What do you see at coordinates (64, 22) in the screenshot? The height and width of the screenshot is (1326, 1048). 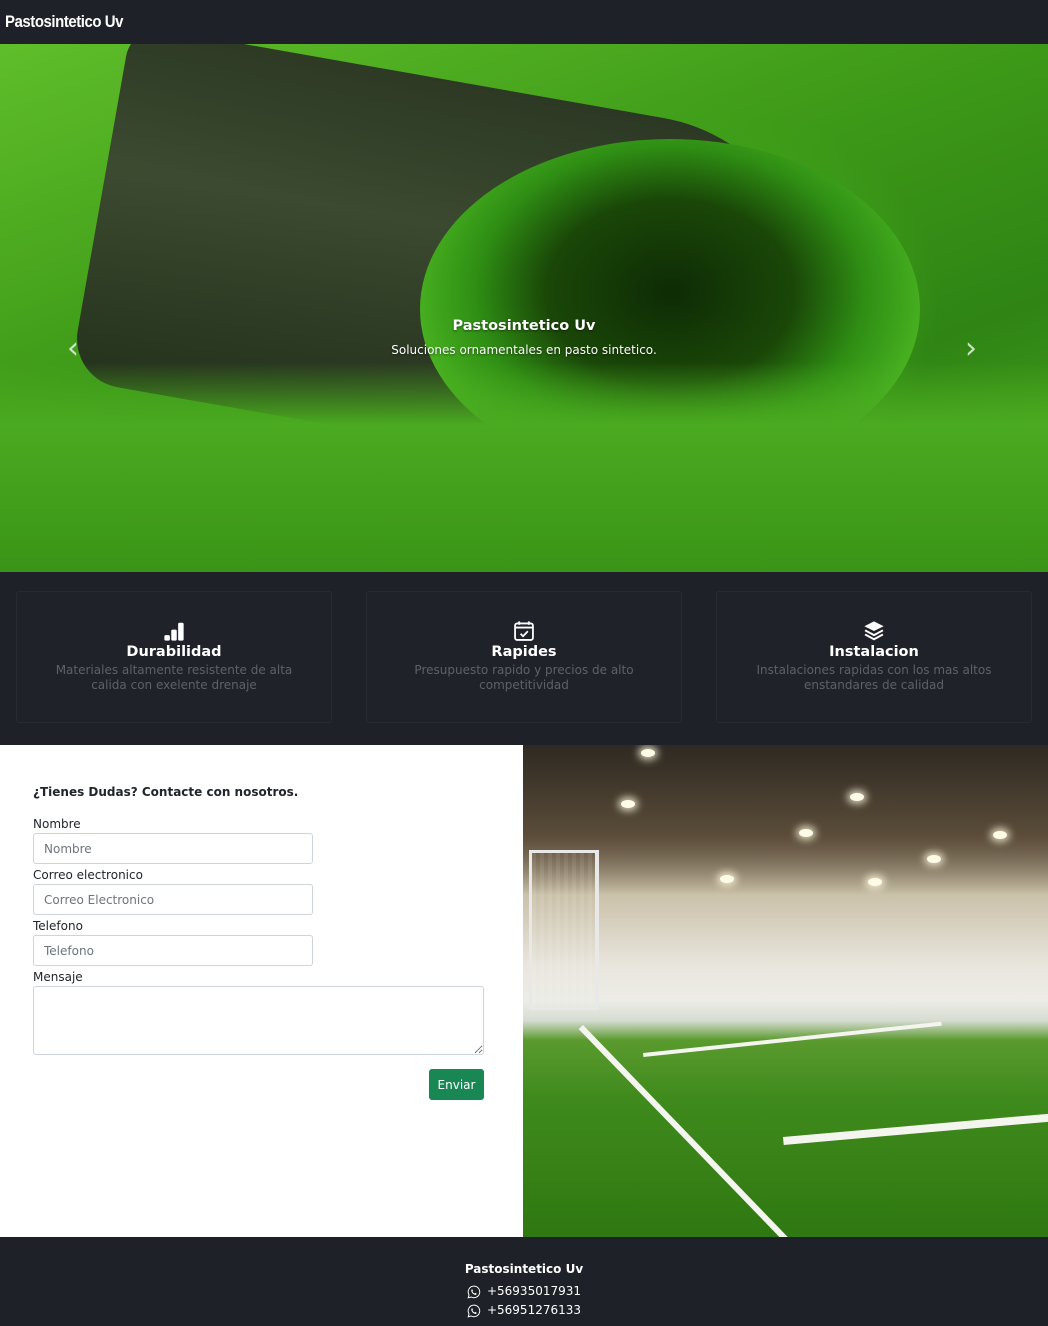 I see `navbar-brand: Pastosintetico Uv` at bounding box center [64, 22].